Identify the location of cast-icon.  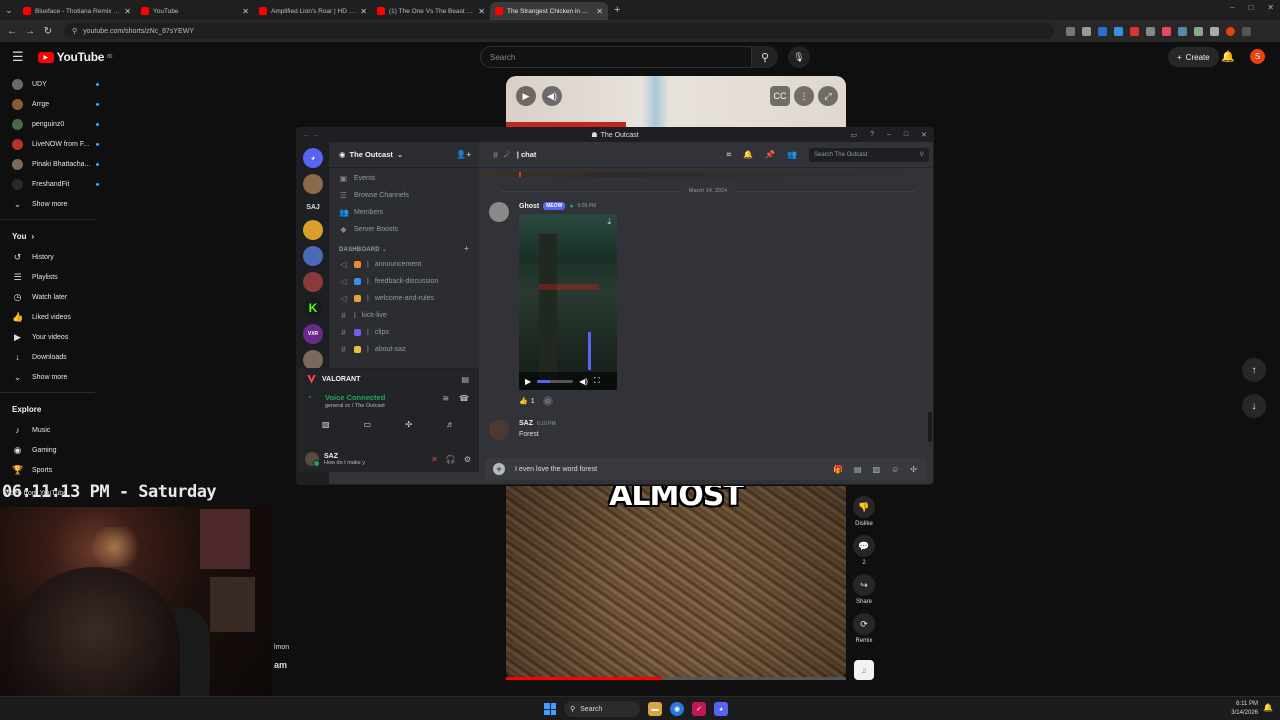
(1070, 31).